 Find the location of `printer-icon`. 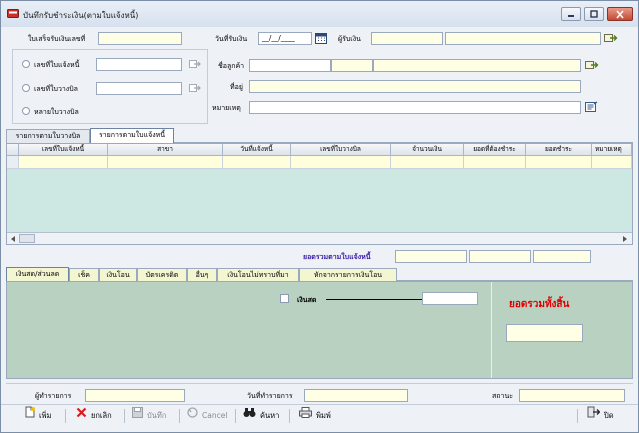

printer-icon is located at coordinates (305, 412).